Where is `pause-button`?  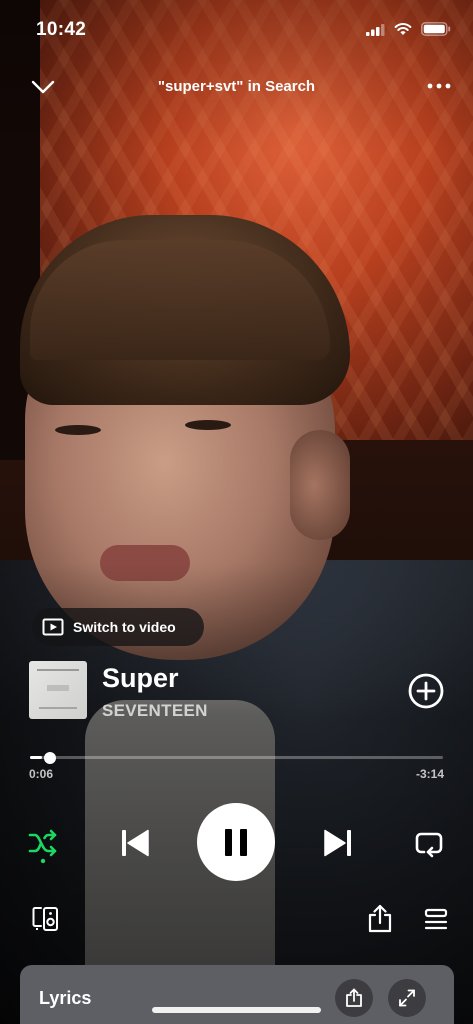 pause-button is located at coordinates (236, 842).